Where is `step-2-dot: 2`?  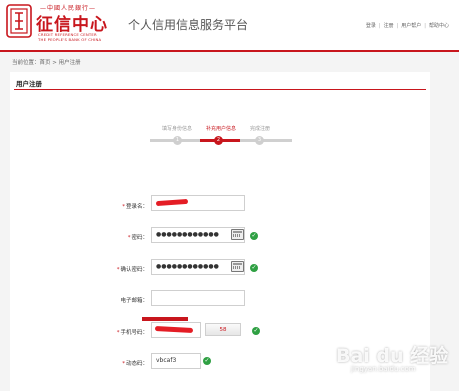 step-2-dot: 2 is located at coordinates (218, 140).